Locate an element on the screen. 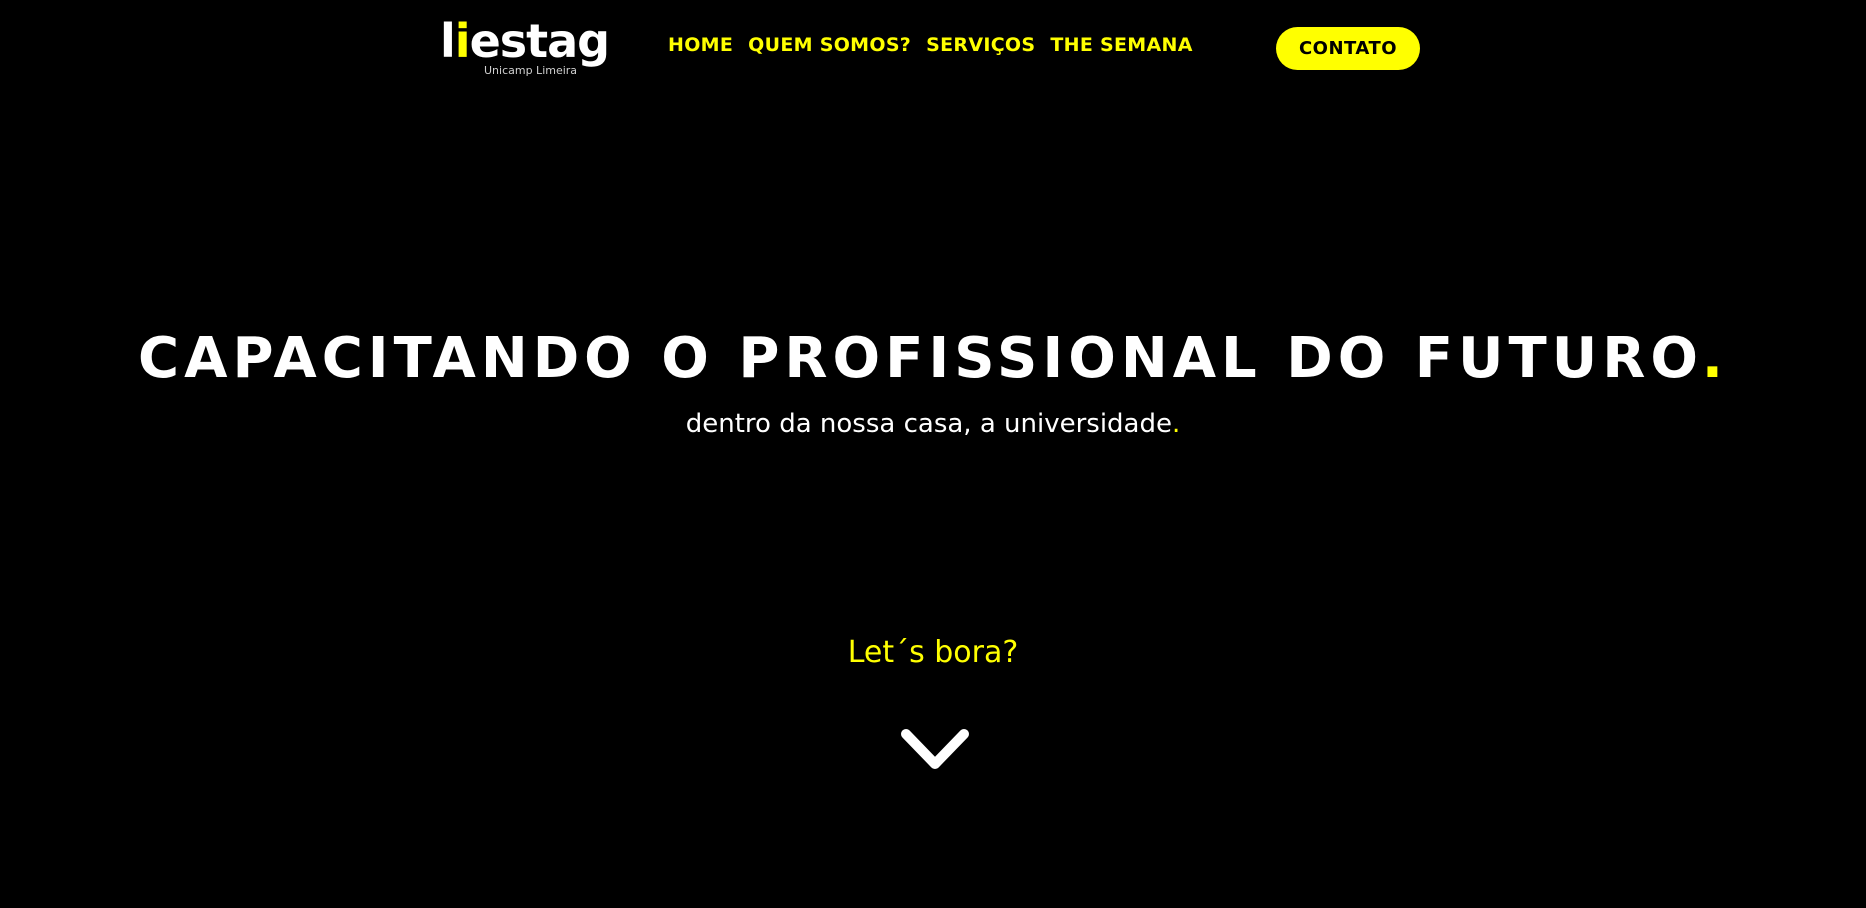 This screenshot has width=1866, height=908. logo-subtitle: Unicamp Limeira is located at coordinates (531, 70).